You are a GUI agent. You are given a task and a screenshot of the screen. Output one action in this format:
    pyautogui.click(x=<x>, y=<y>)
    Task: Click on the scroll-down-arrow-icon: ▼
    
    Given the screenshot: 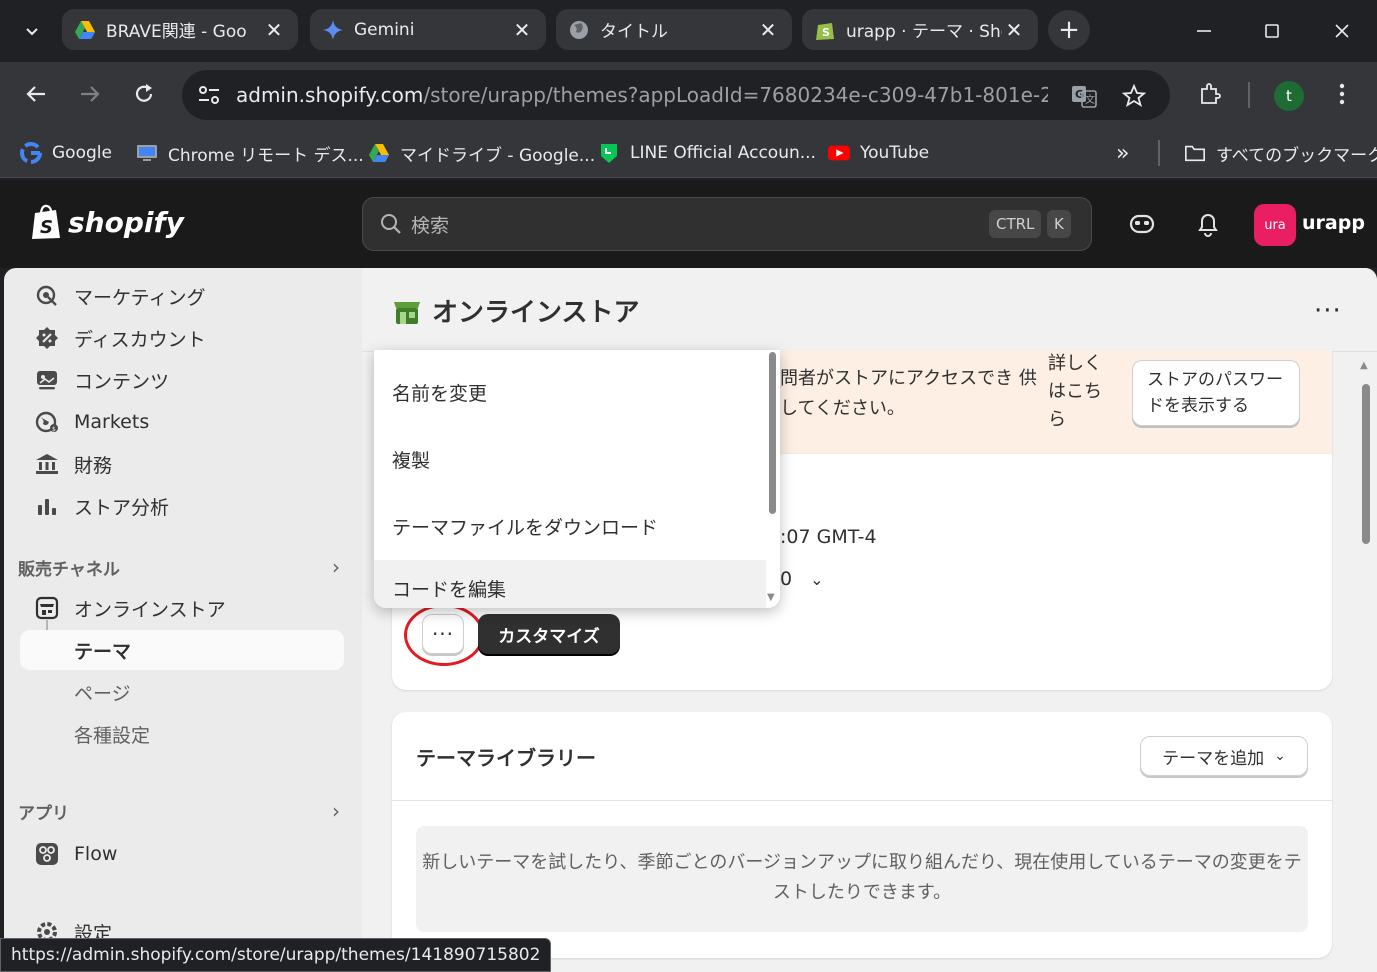 What is the action you would take?
    pyautogui.click(x=771, y=597)
    